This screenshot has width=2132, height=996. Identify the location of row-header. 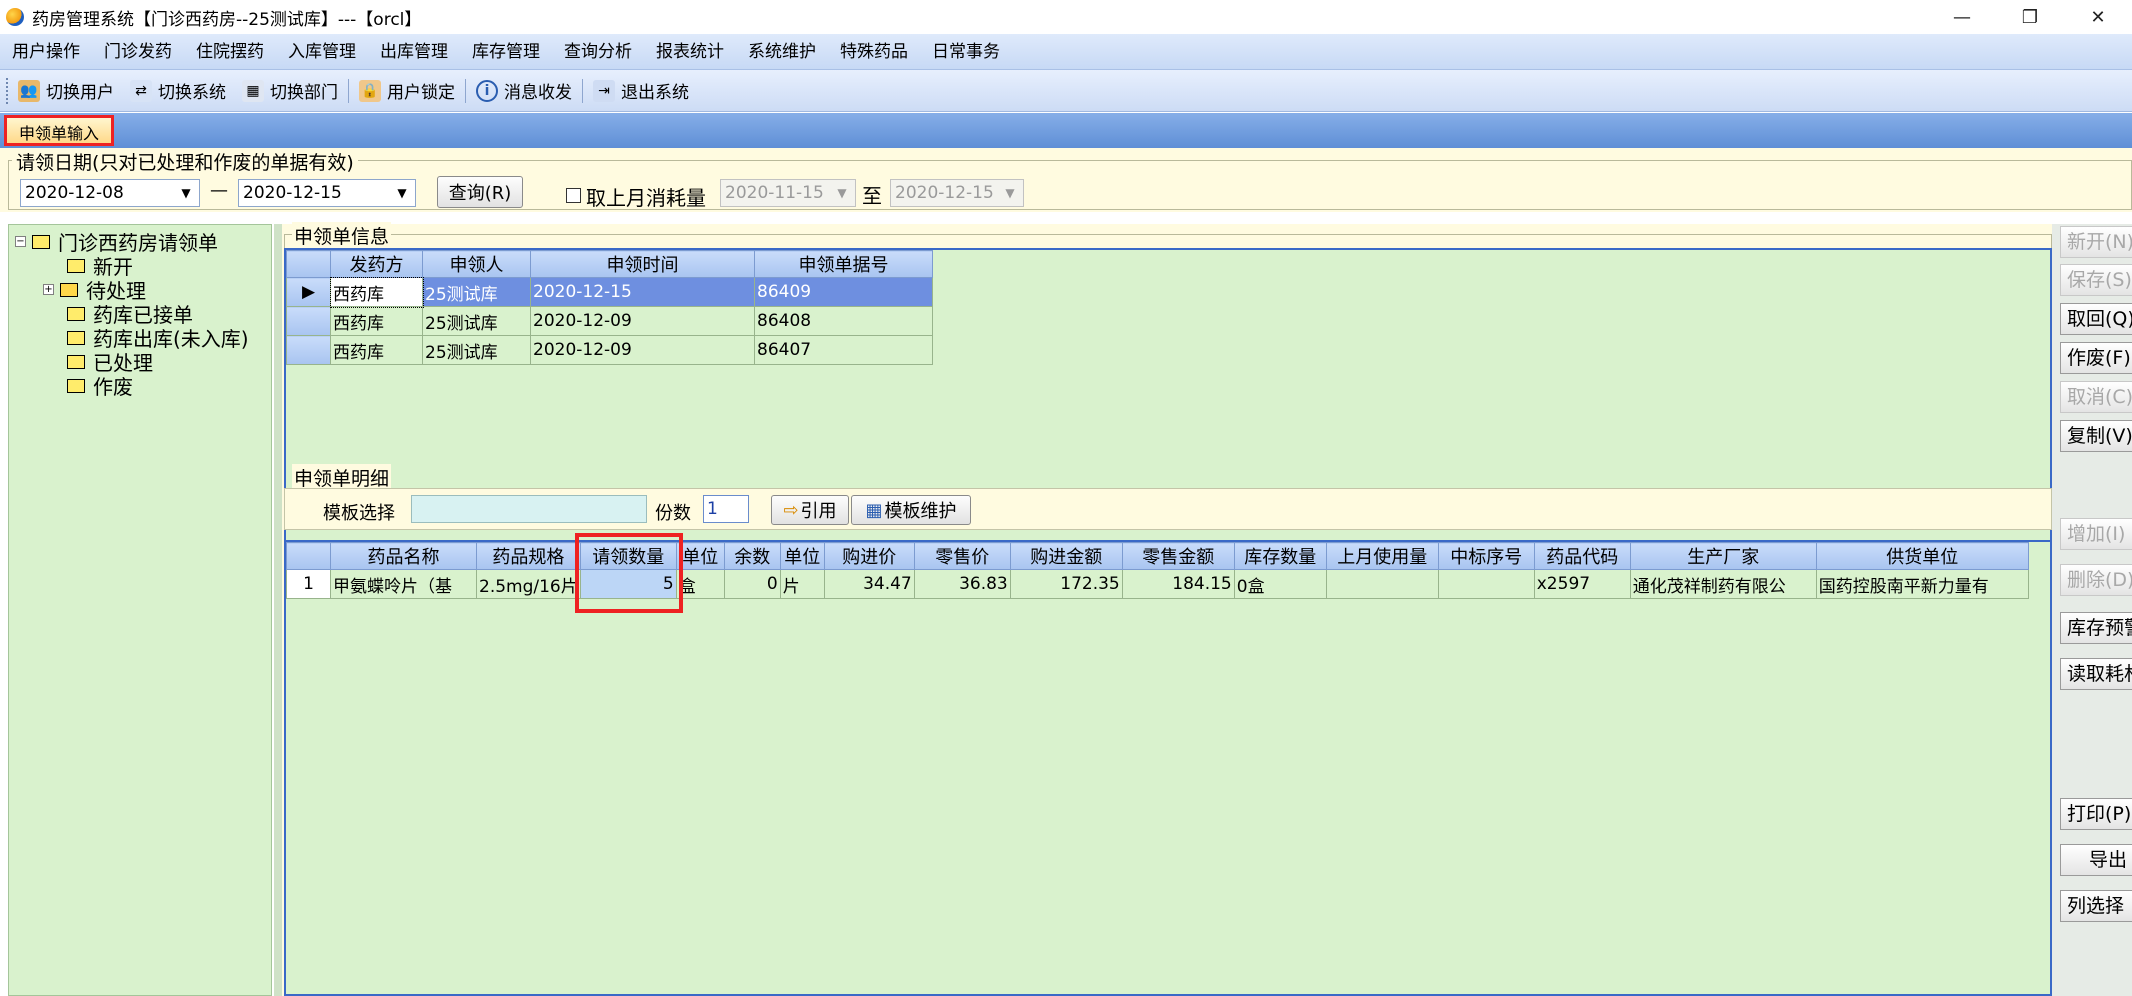
(308, 350).